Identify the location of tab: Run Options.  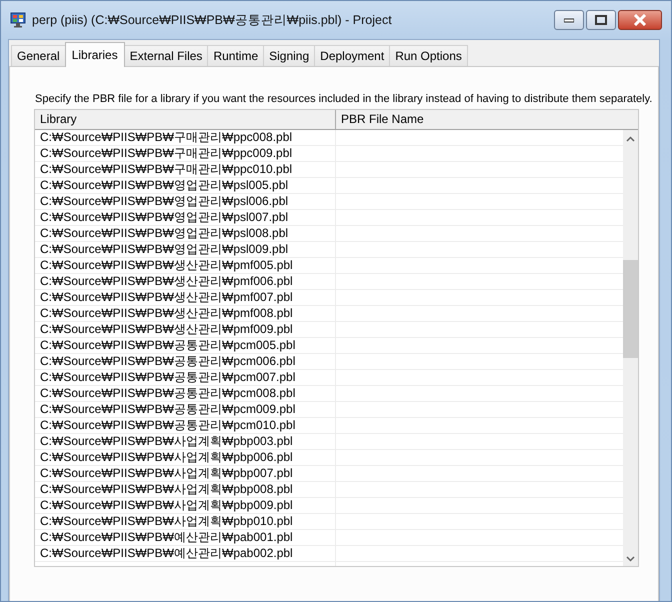
(428, 55).